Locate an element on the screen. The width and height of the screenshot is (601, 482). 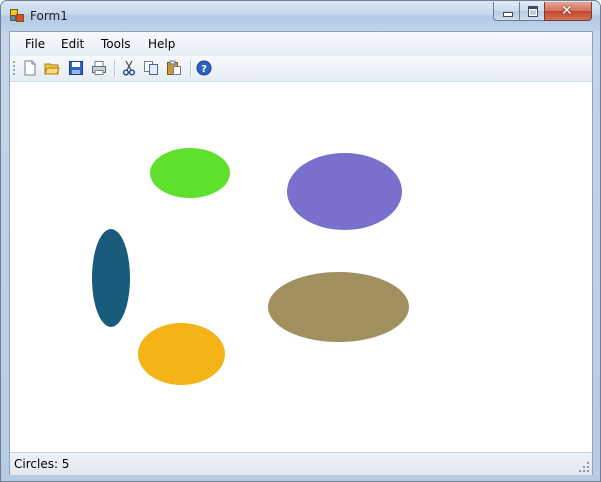
close-button: ✕ is located at coordinates (568, 11).